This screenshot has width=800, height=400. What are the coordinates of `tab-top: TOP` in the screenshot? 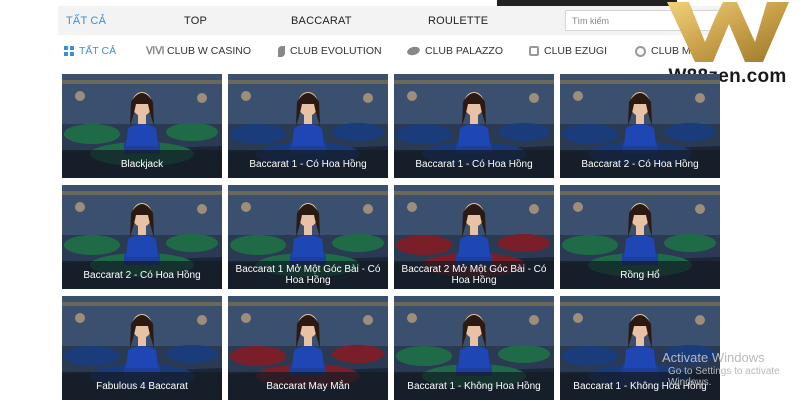 It's located at (195, 21).